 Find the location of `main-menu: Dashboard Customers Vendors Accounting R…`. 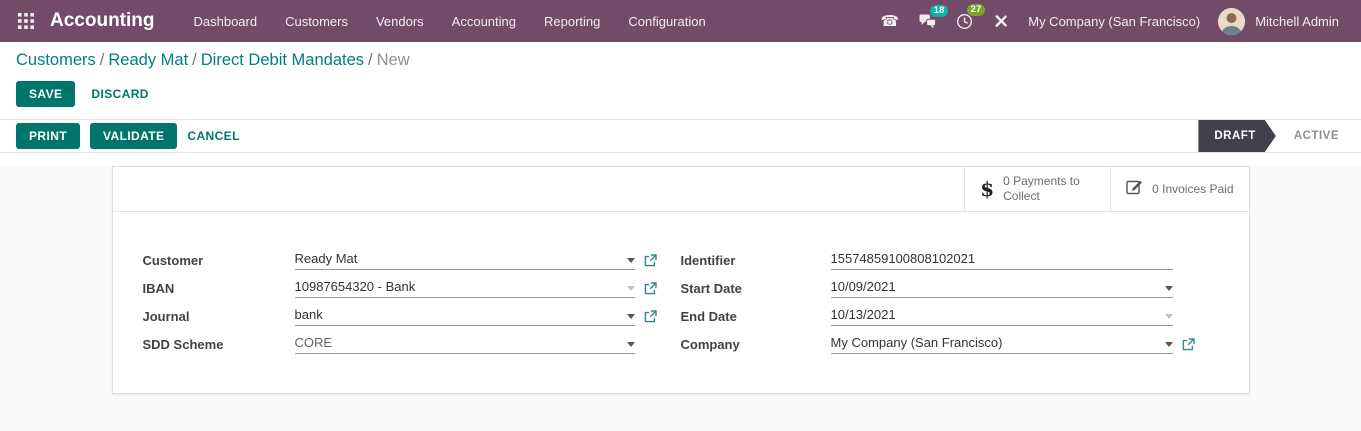

main-menu: Dashboard Customers Vendors Accounting R… is located at coordinates (450, 21).